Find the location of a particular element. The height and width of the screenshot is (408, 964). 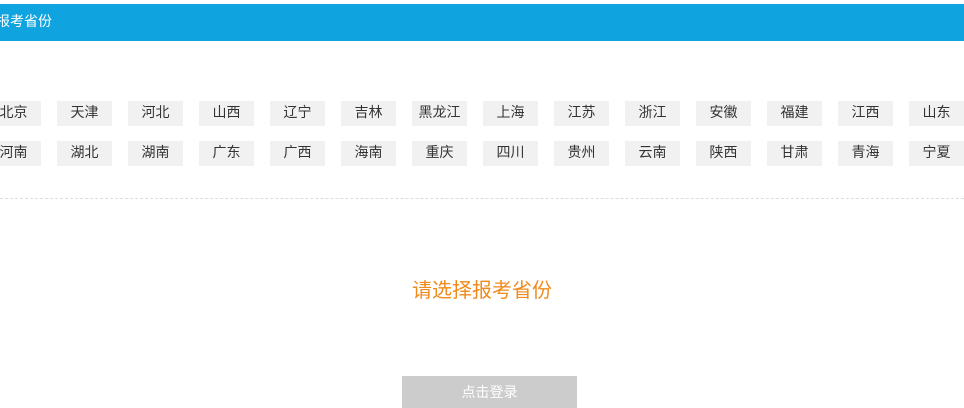

province-item: 陕西 is located at coordinates (723, 153).